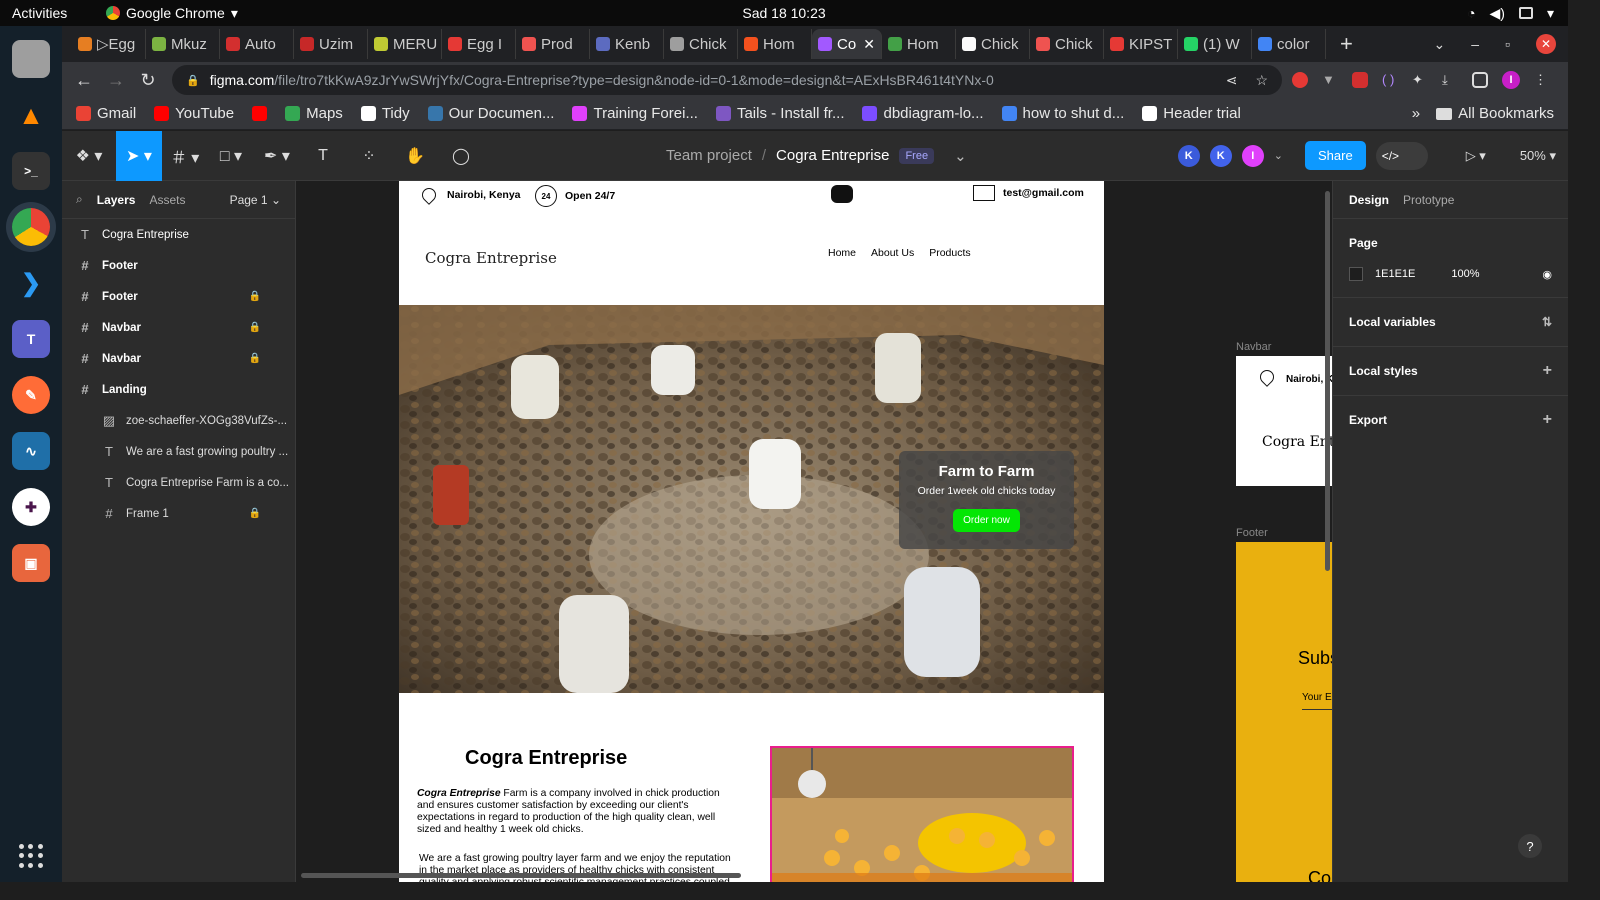  What do you see at coordinates (1475, 44) in the screenshot?
I see `minimize-button: –` at bounding box center [1475, 44].